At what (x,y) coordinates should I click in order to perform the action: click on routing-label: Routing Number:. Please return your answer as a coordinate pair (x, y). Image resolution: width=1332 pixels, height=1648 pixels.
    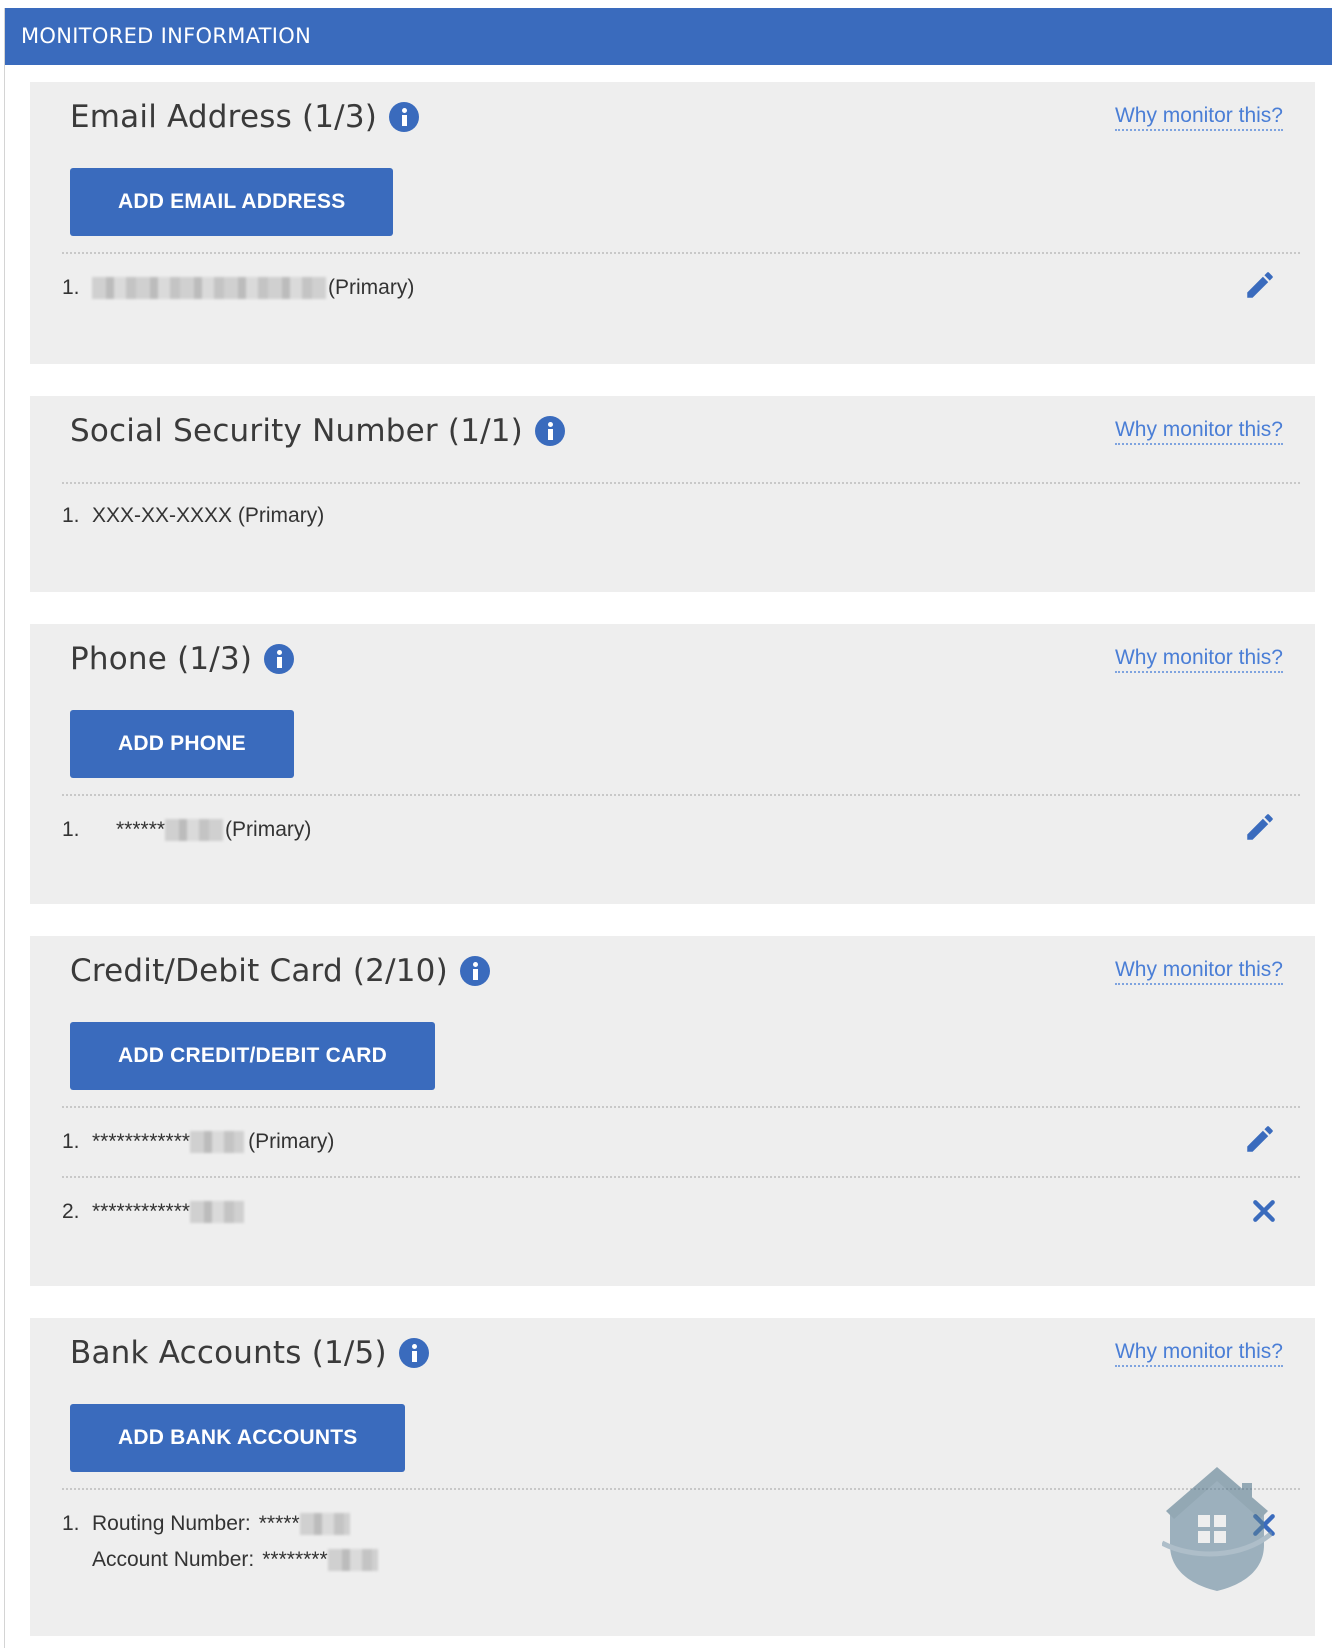
    Looking at the image, I should click on (171, 1523).